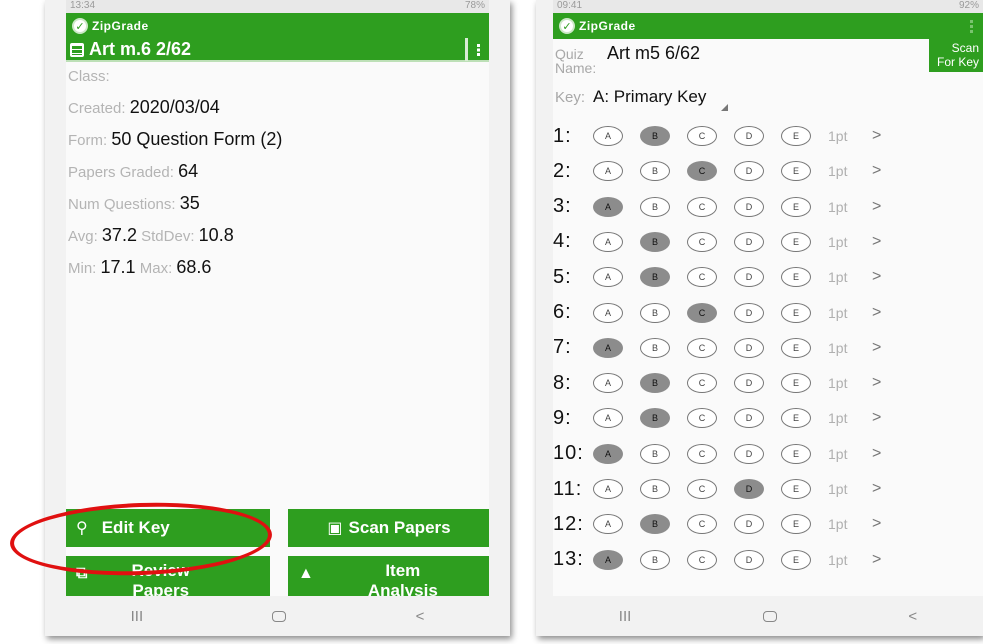 The width and height of the screenshot is (983, 644). I want to click on overflow-menu-button, so click(477, 49).